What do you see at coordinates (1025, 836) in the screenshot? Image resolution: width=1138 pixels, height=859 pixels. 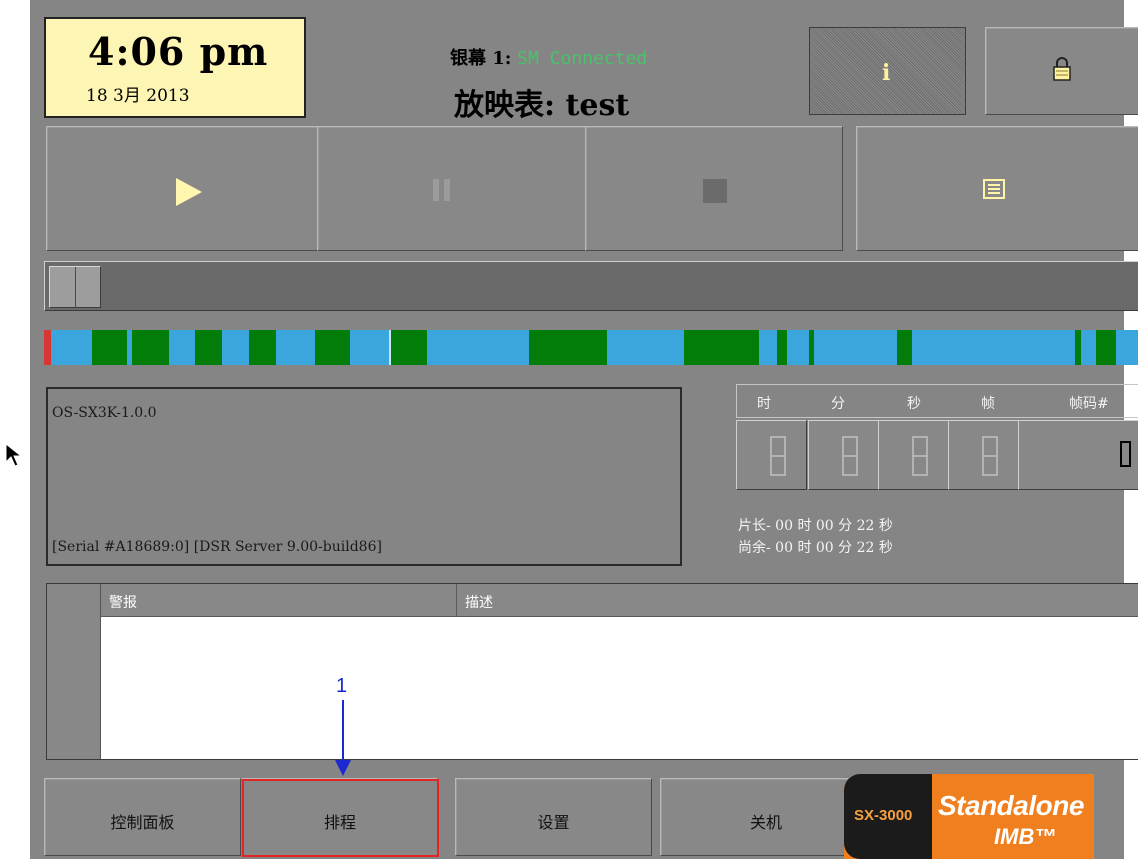 I see `logo-line2: IMB™` at bounding box center [1025, 836].